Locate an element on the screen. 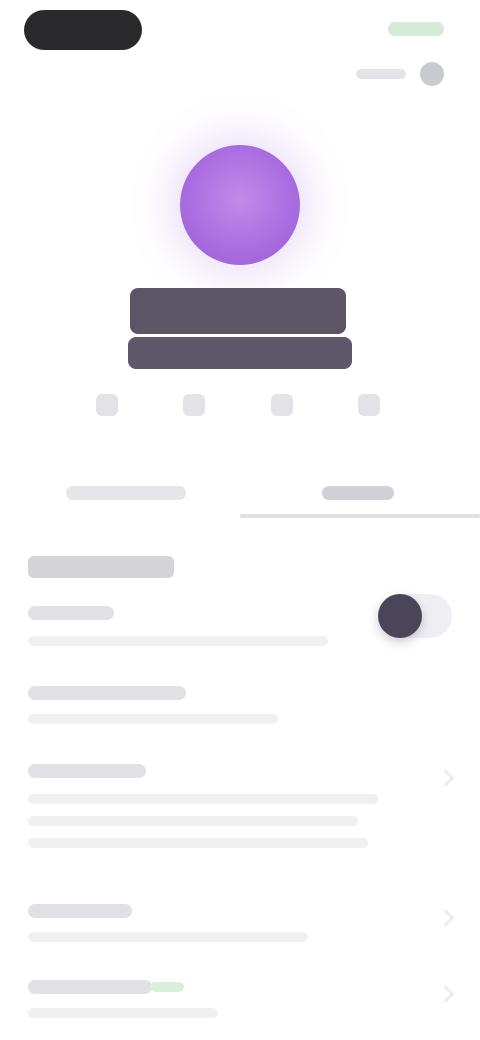 The height and width of the screenshot is (1040, 480). back-pill-button is located at coordinates (83, 30).